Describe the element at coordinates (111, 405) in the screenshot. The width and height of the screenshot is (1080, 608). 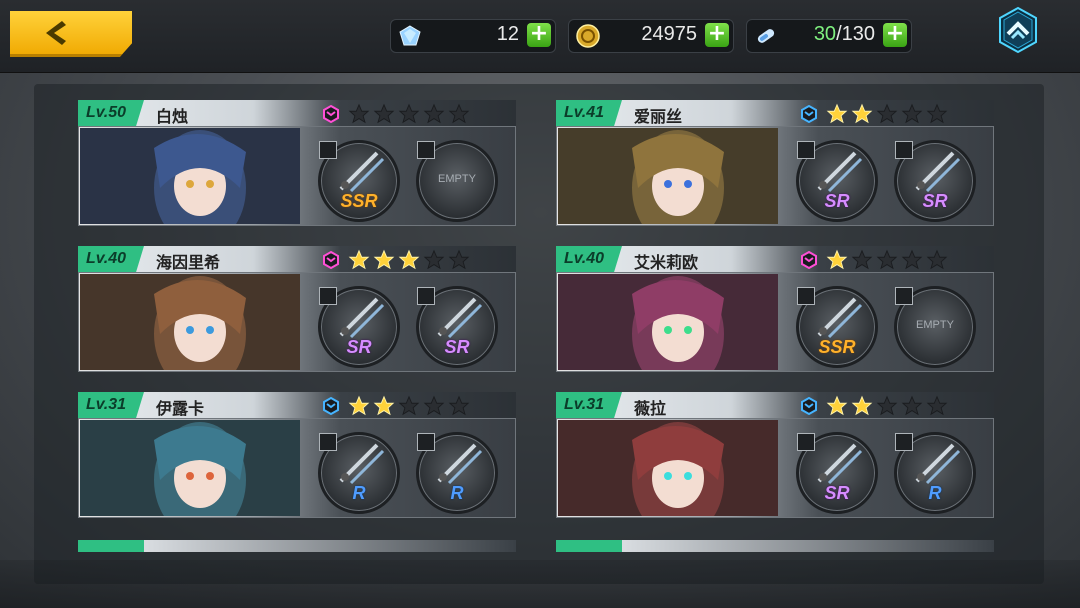
I see `level-label: Lv.31` at that location.